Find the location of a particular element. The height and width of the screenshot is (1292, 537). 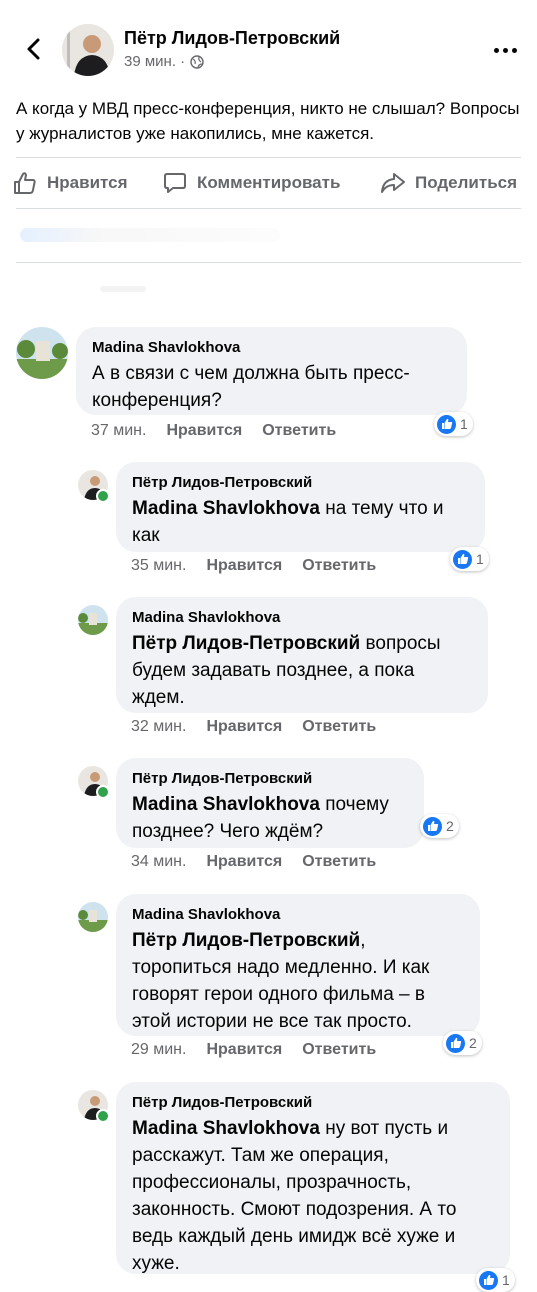

back-button is located at coordinates (33, 49).